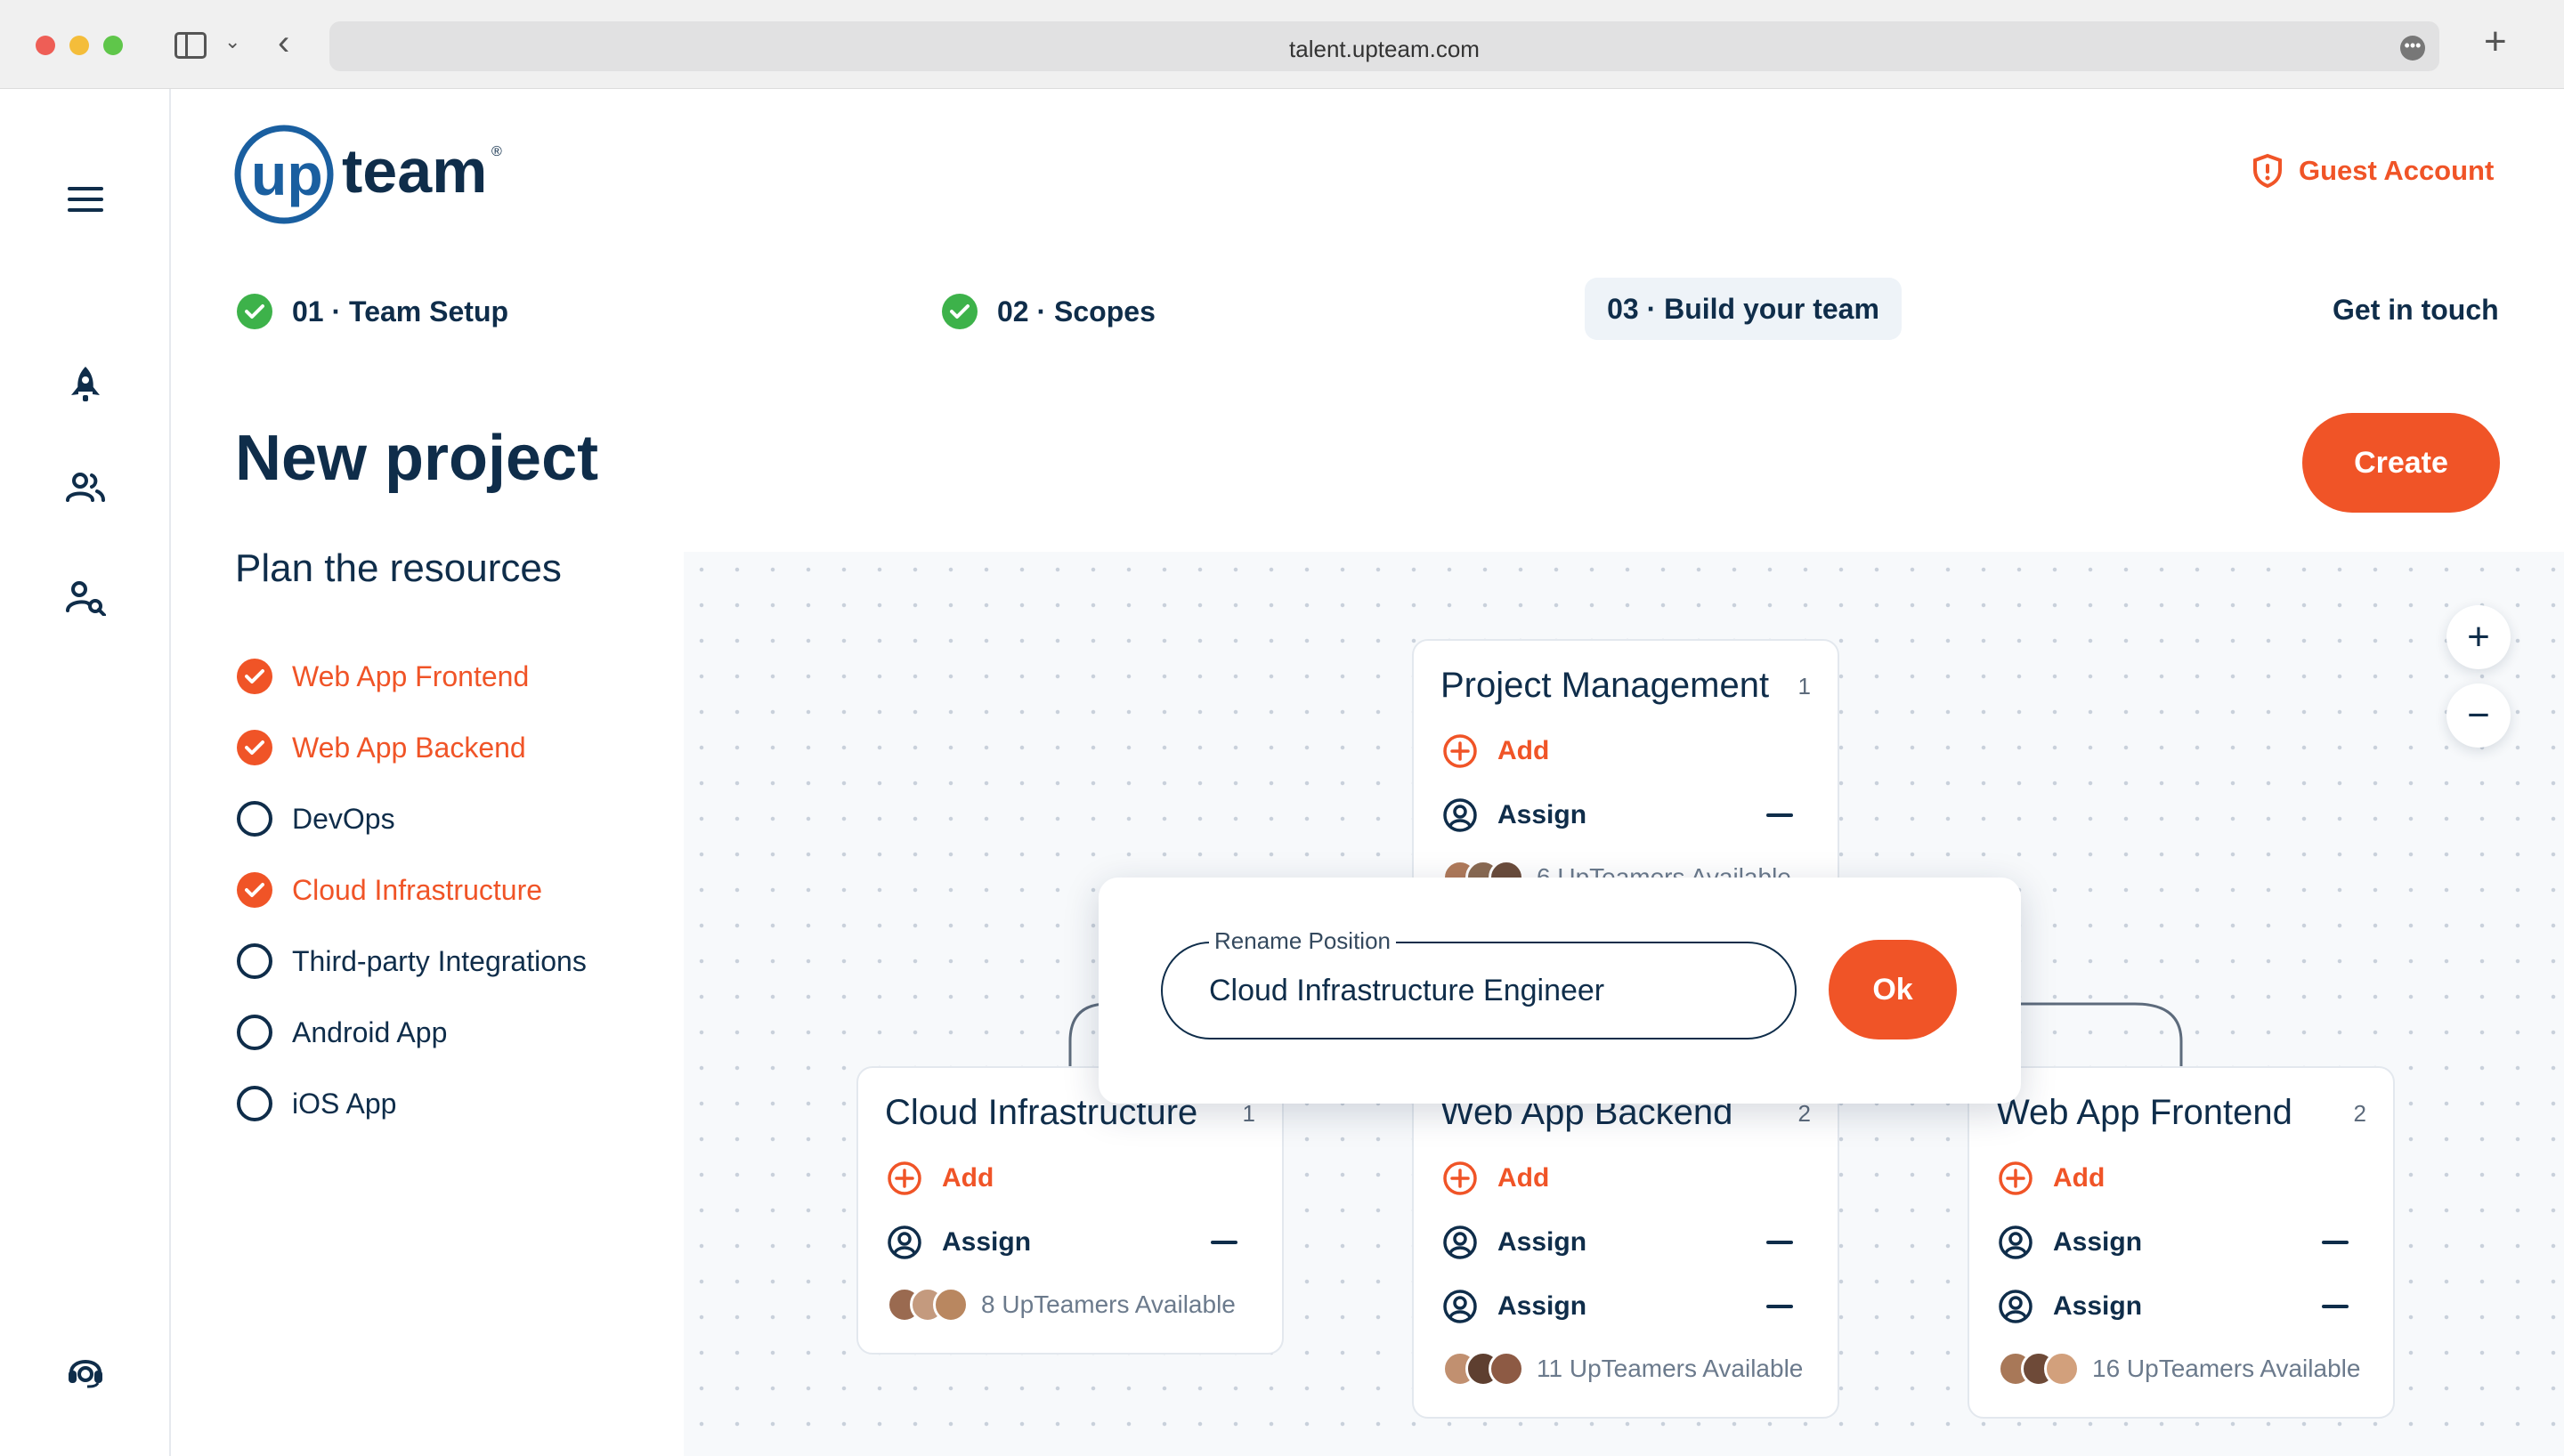  I want to click on resource-devops: DevOps, so click(316, 819).